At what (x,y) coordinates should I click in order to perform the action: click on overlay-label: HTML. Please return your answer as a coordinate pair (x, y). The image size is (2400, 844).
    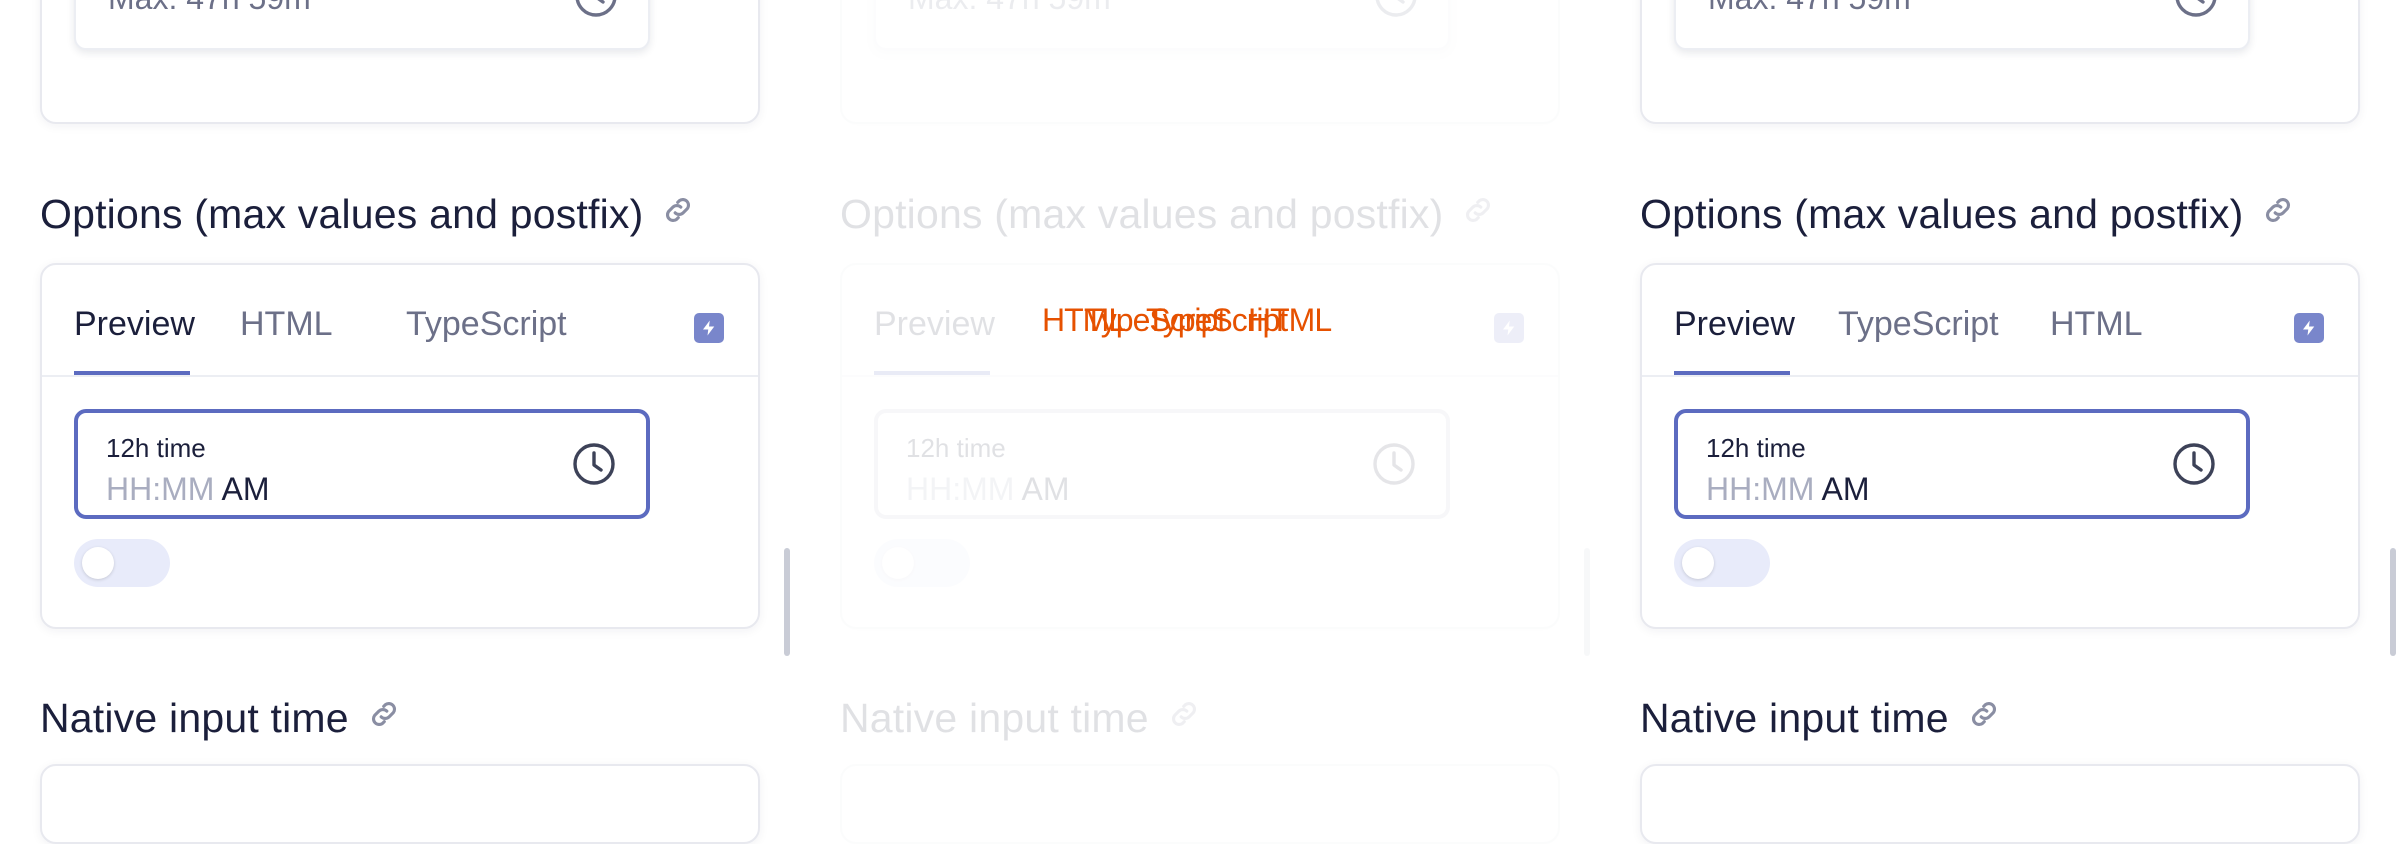
    Looking at the image, I should click on (1290, 320).